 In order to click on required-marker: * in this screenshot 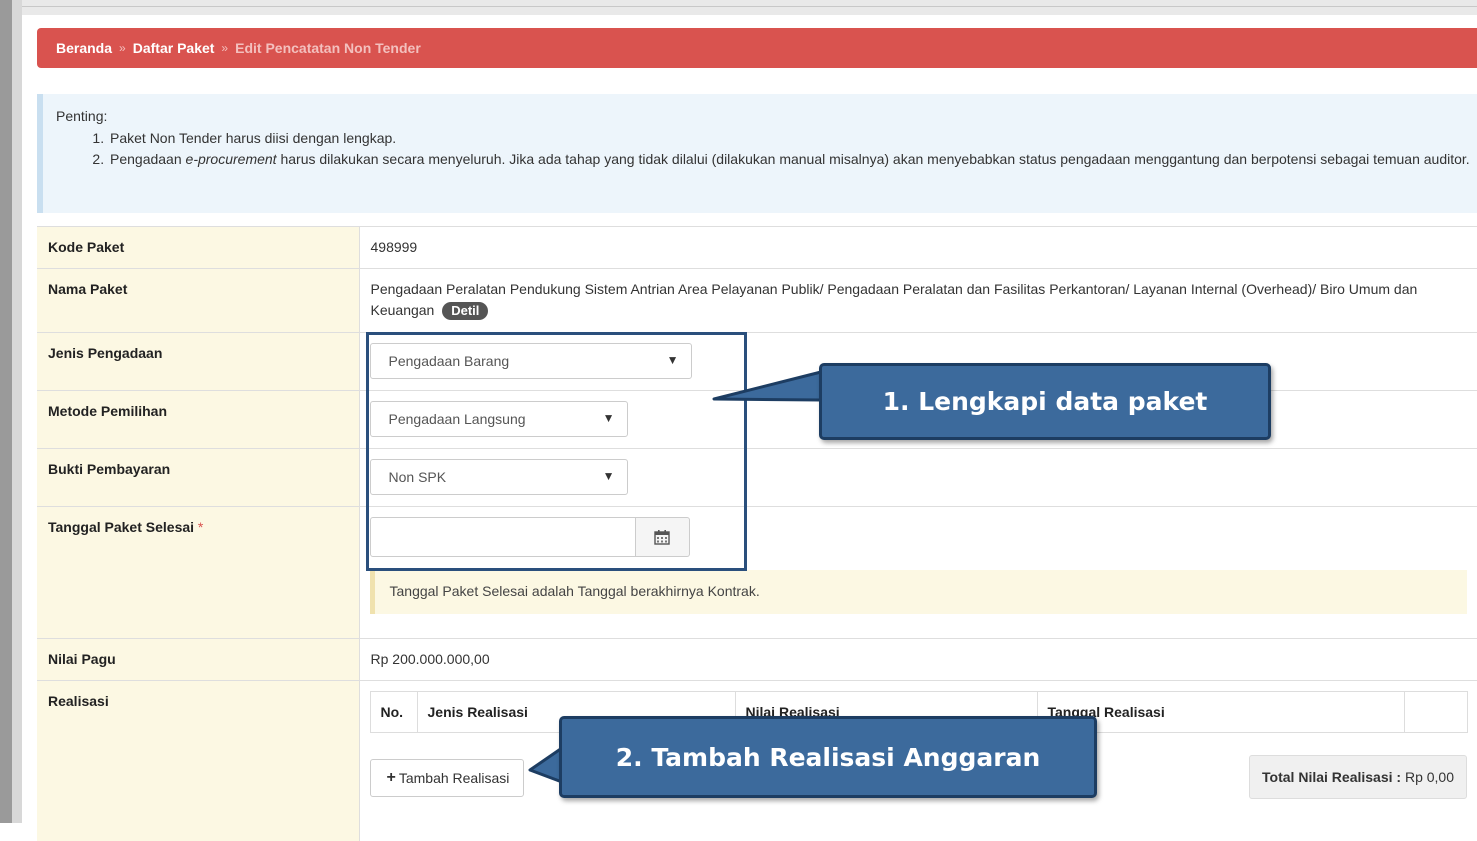, I will do `click(200, 527)`.